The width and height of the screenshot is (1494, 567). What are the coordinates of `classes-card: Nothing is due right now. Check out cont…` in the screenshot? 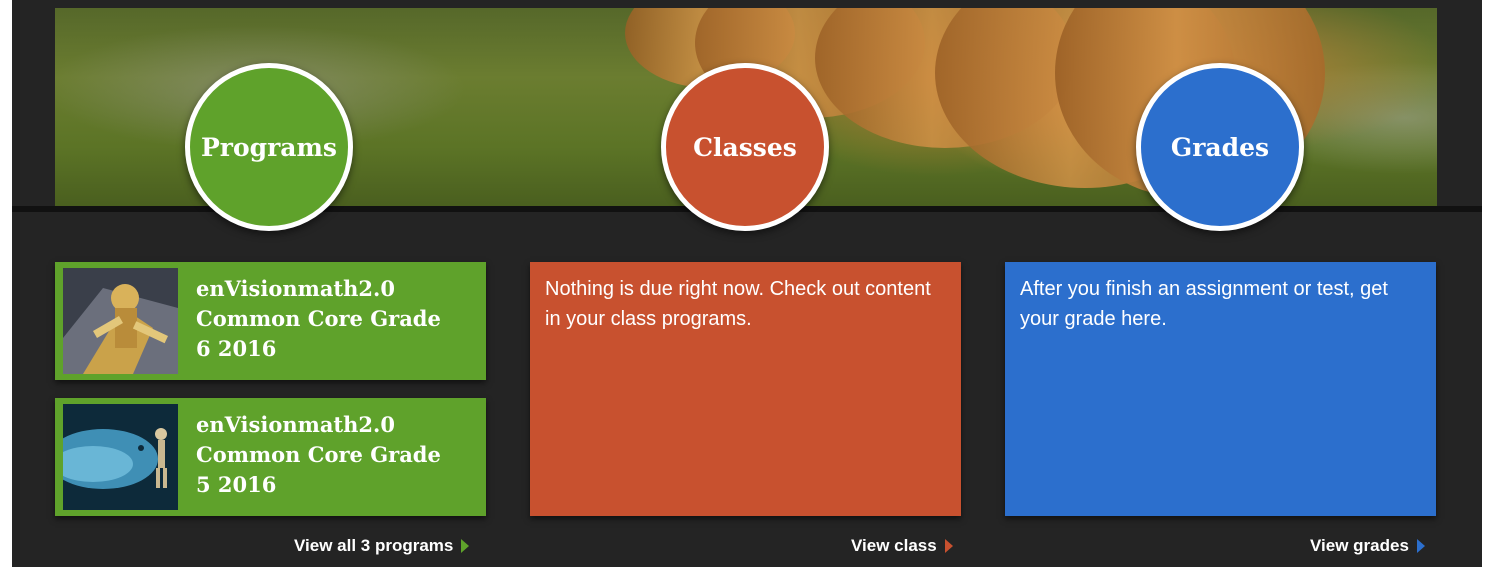 It's located at (745, 389).